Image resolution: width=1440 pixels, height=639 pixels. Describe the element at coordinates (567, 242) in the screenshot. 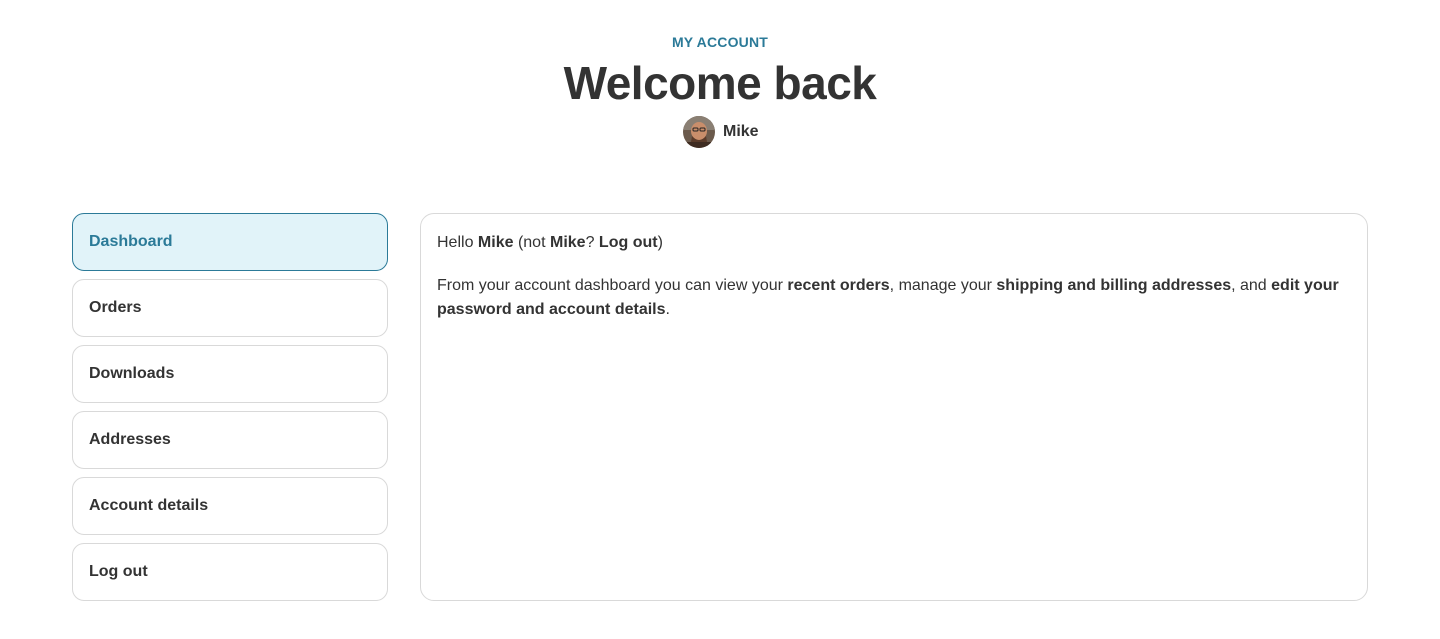

I see `greeting-not-name: Mike` at that location.